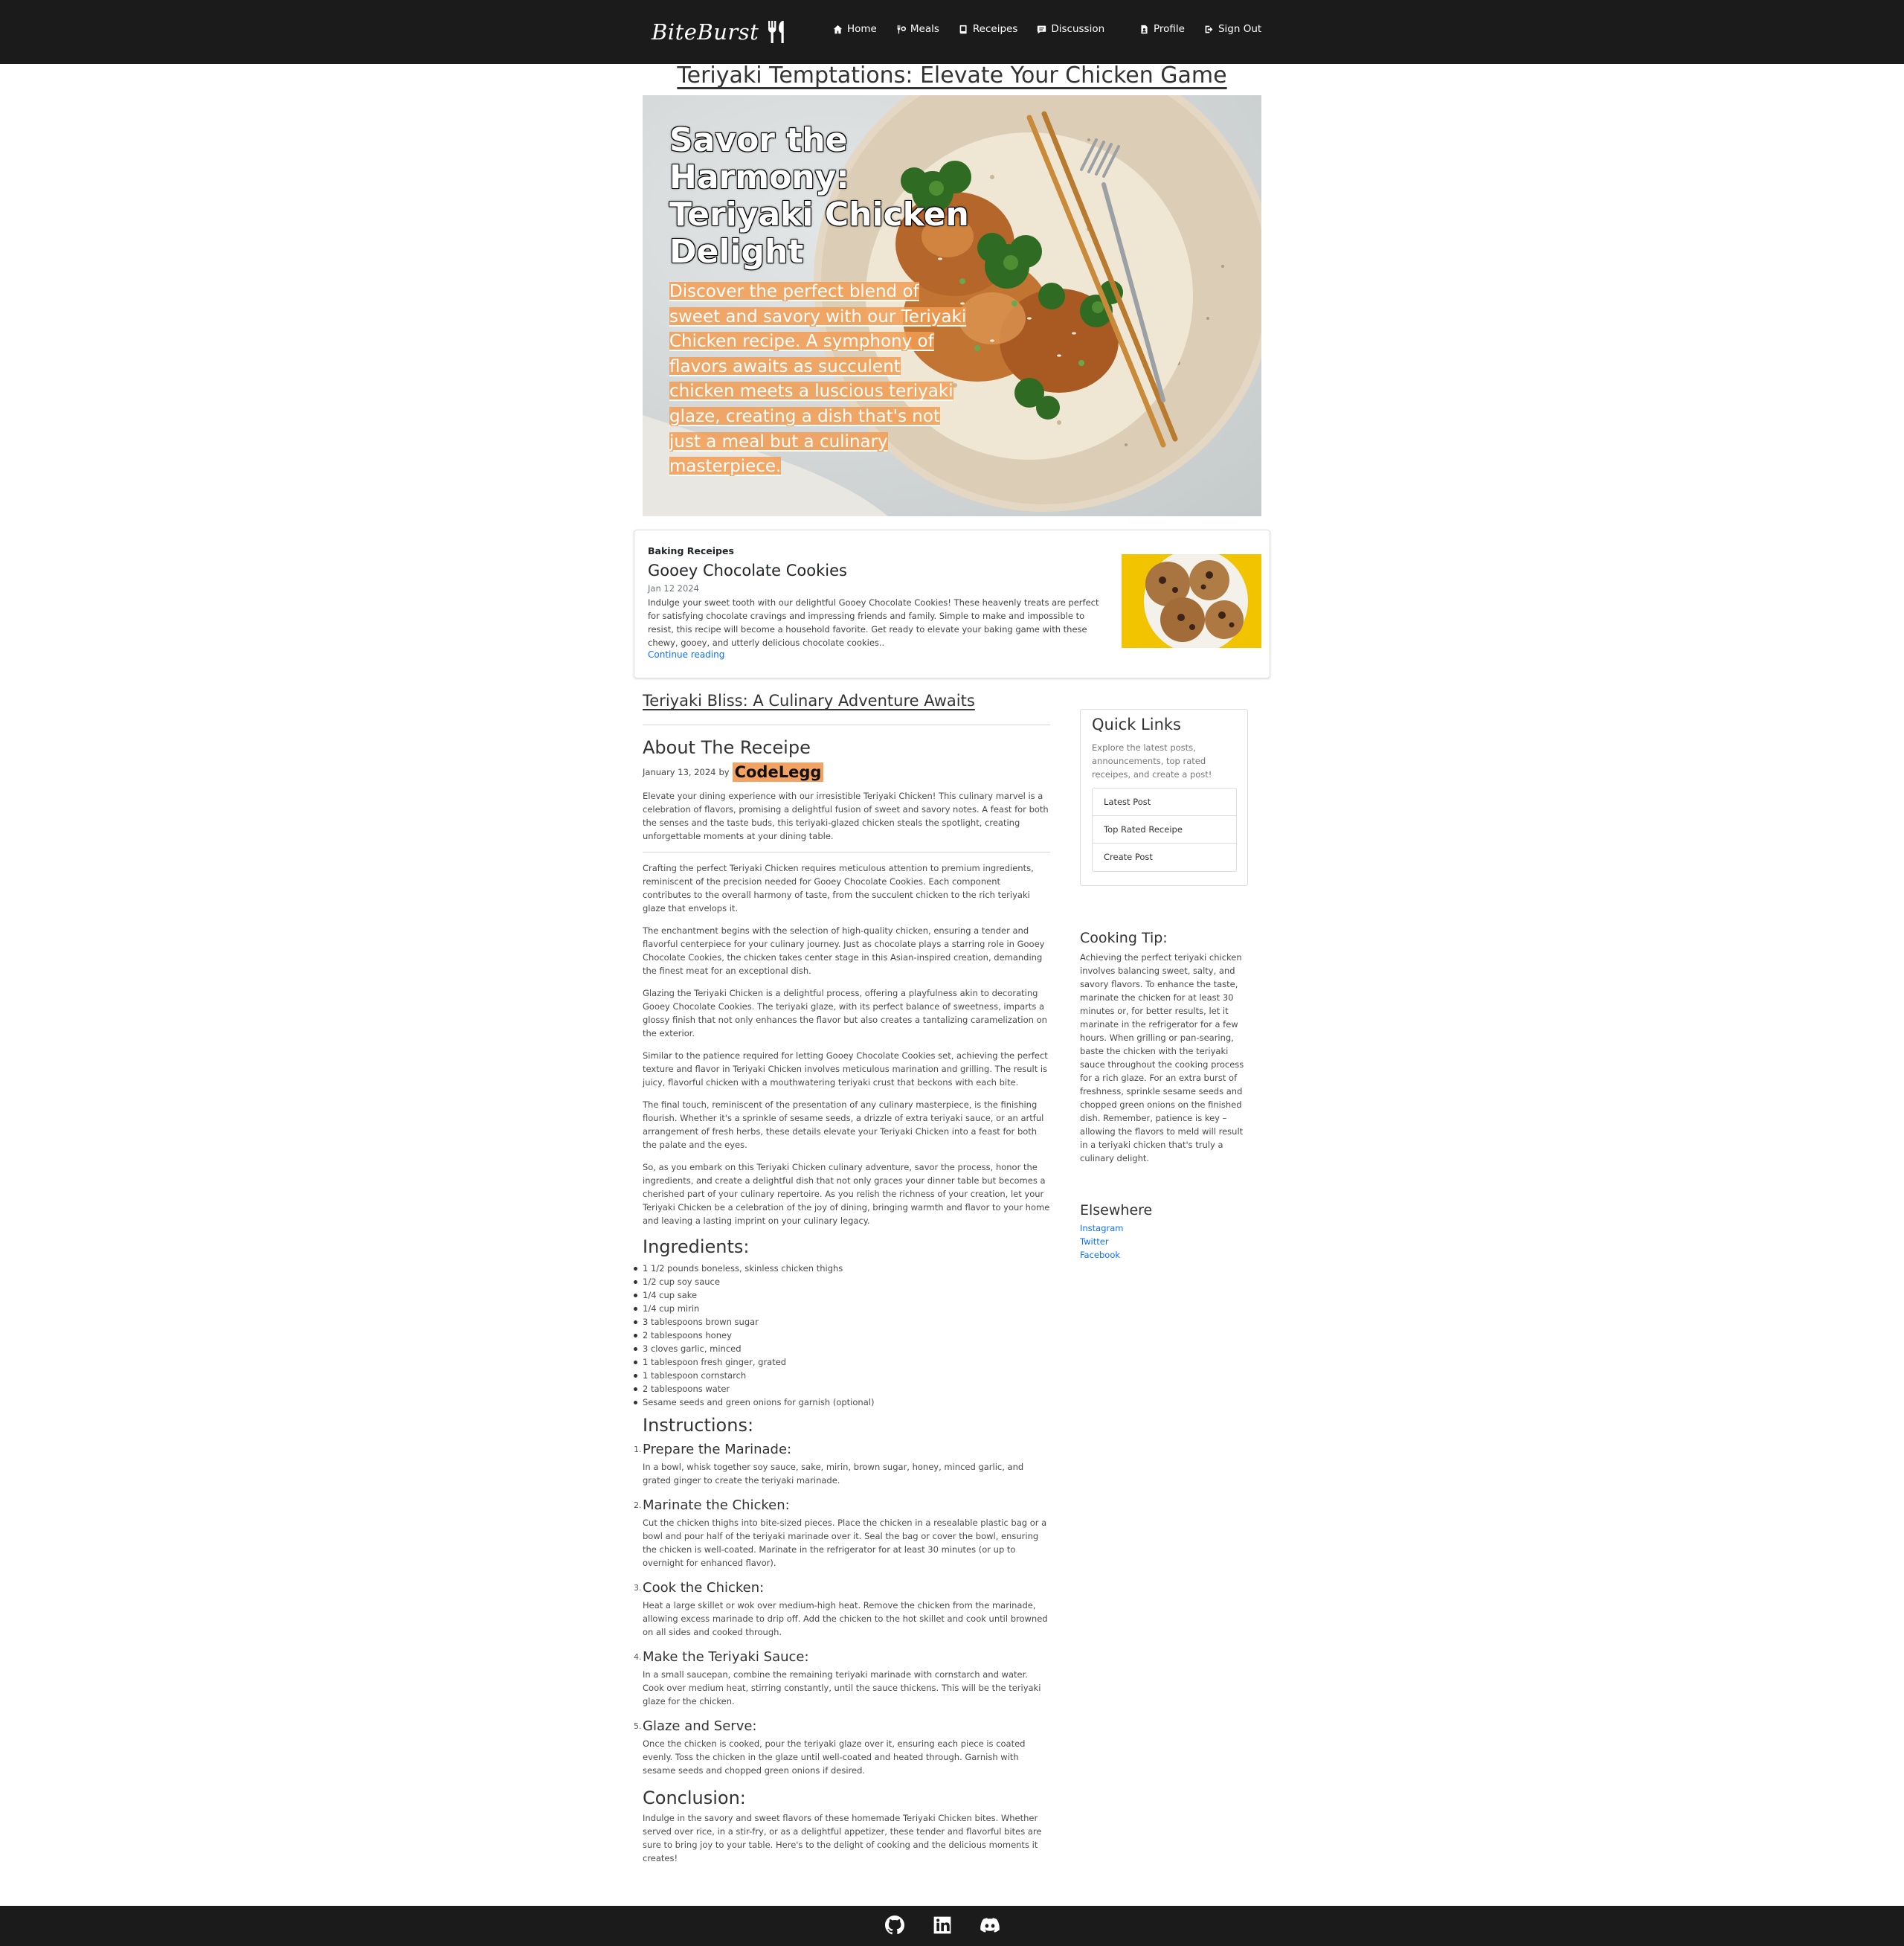 The width and height of the screenshot is (1904, 1946). What do you see at coordinates (1209, 29) in the screenshot?
I see `sign-out-icon` at bounding box center [1209, 29].